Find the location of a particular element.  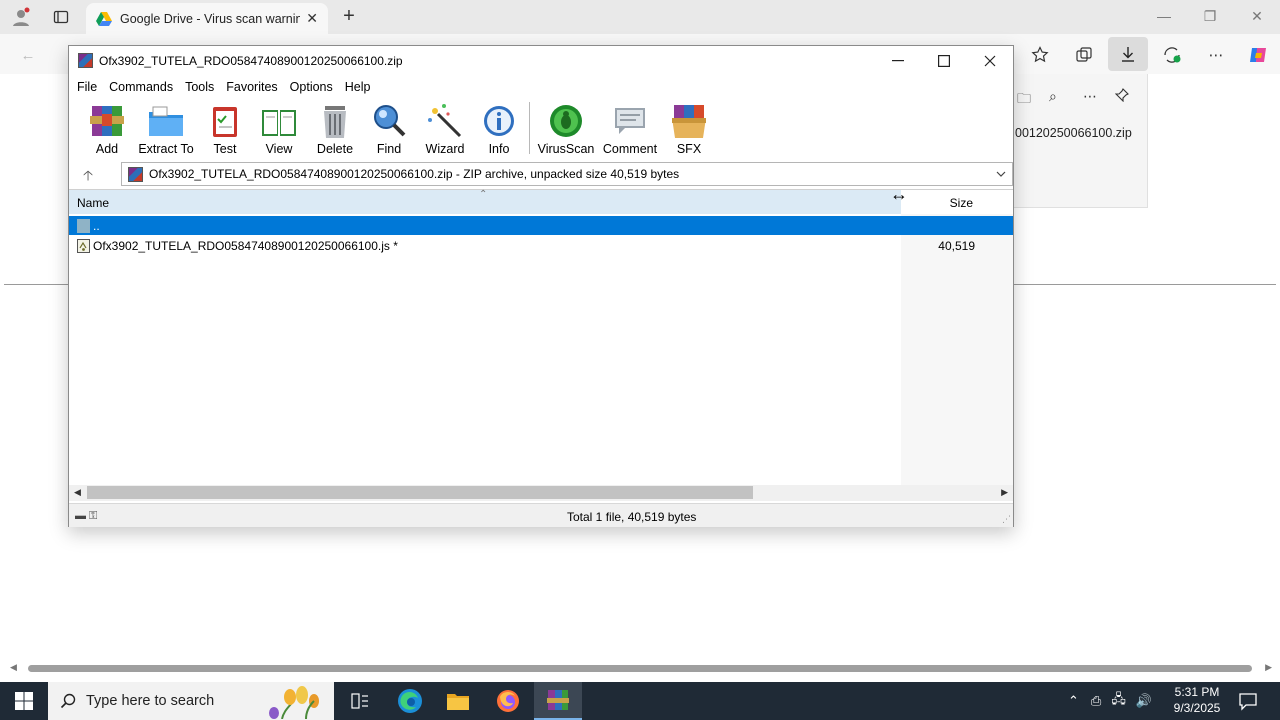

page-scroll-thumb is located at coordinates (640, 668).